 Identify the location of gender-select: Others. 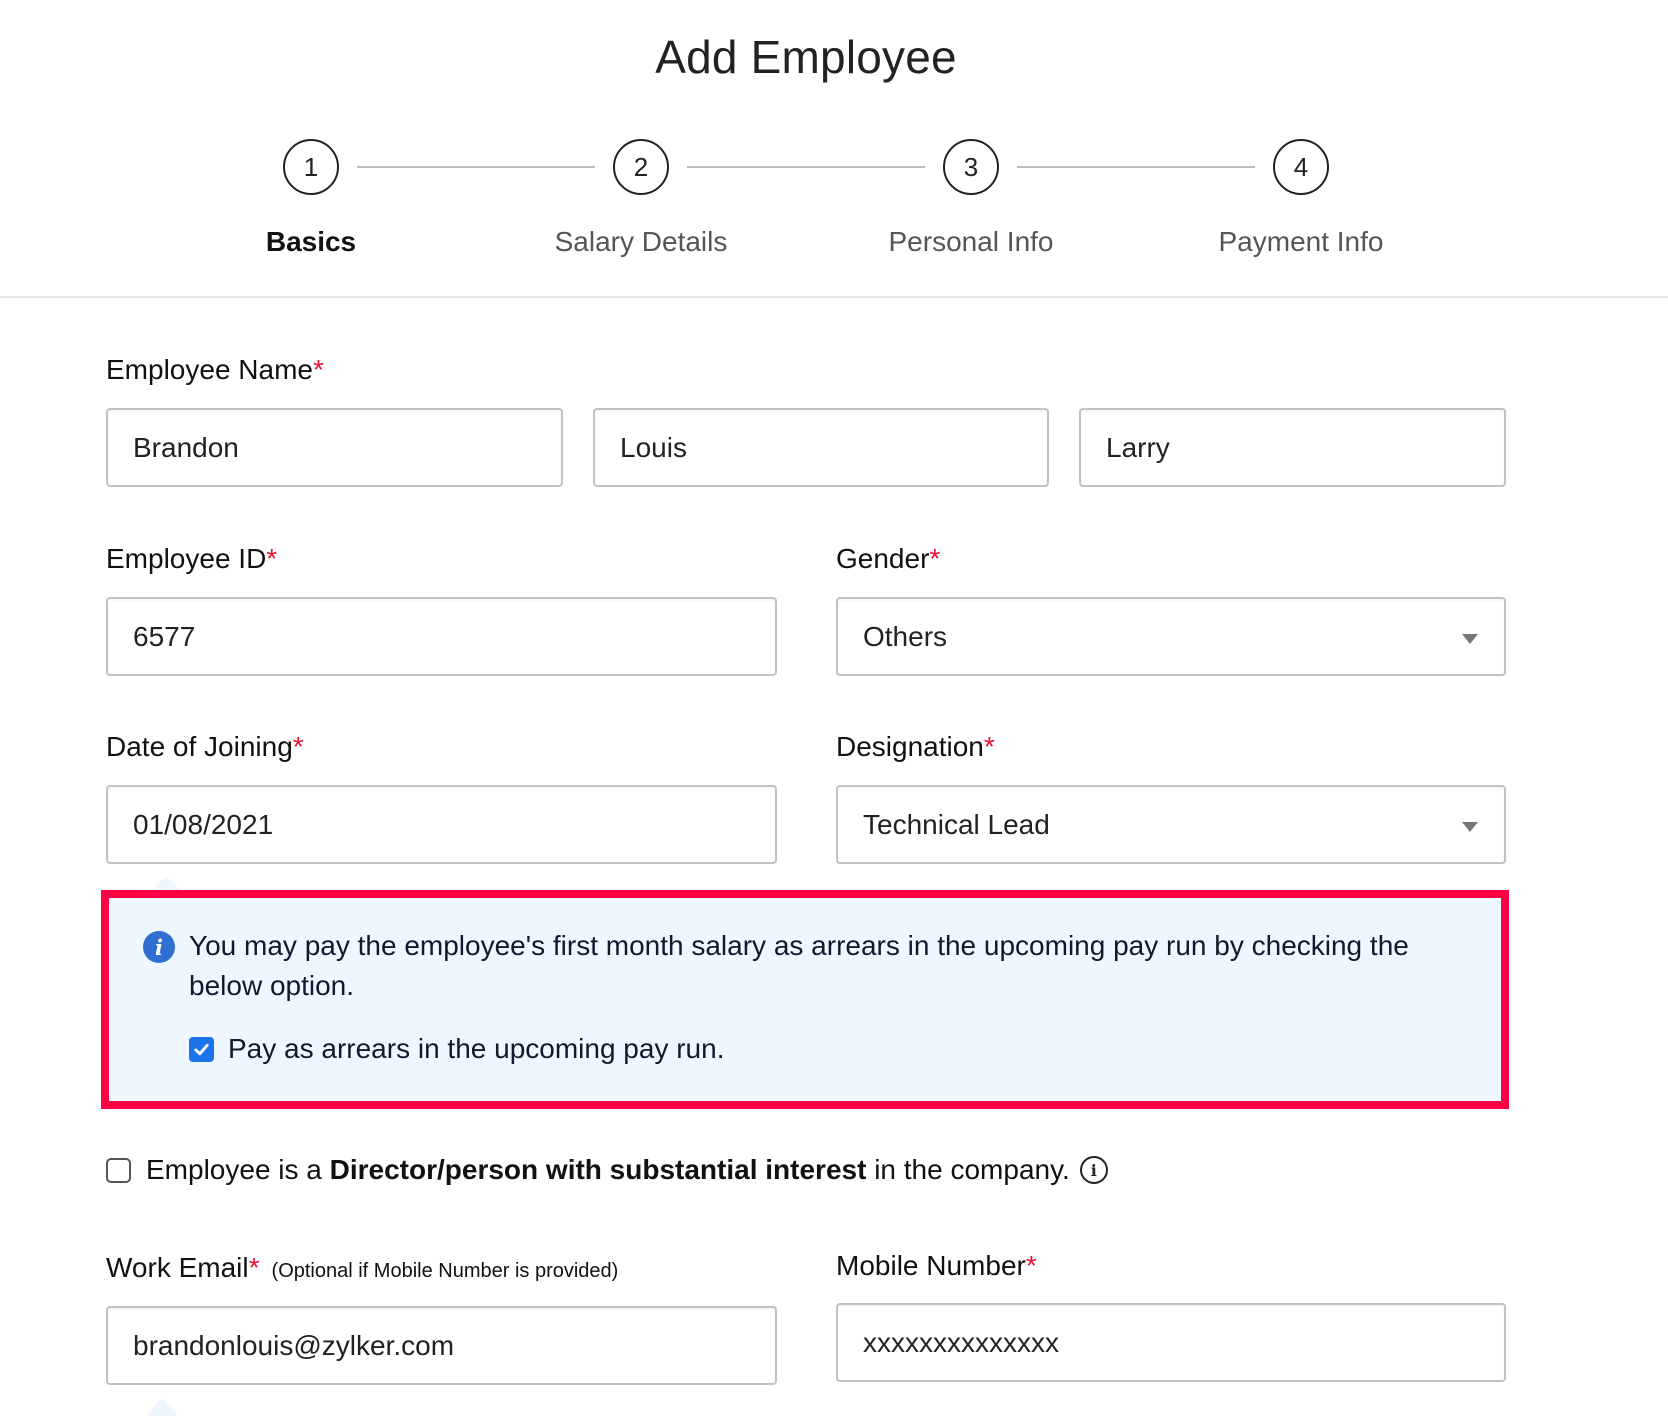
(1171, 636).